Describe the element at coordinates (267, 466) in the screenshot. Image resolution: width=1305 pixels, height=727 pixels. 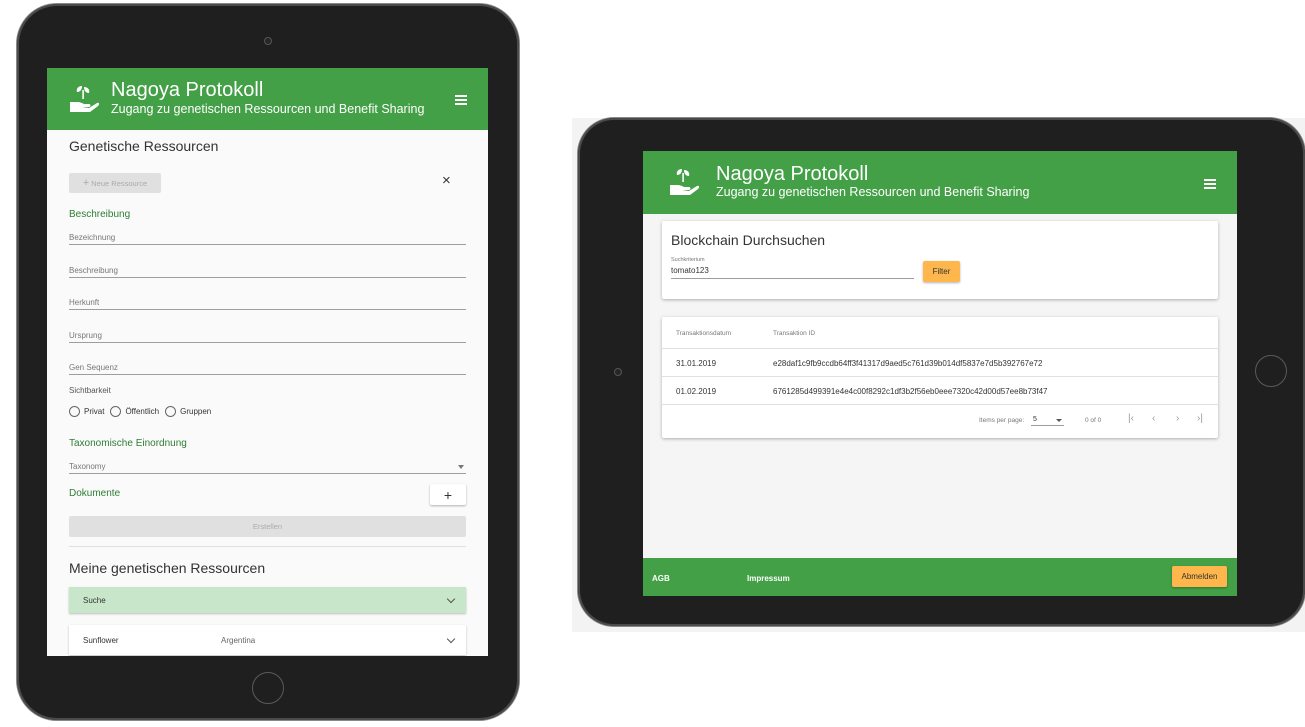
I see `taxonomy-select: Taxonomy` at that location.